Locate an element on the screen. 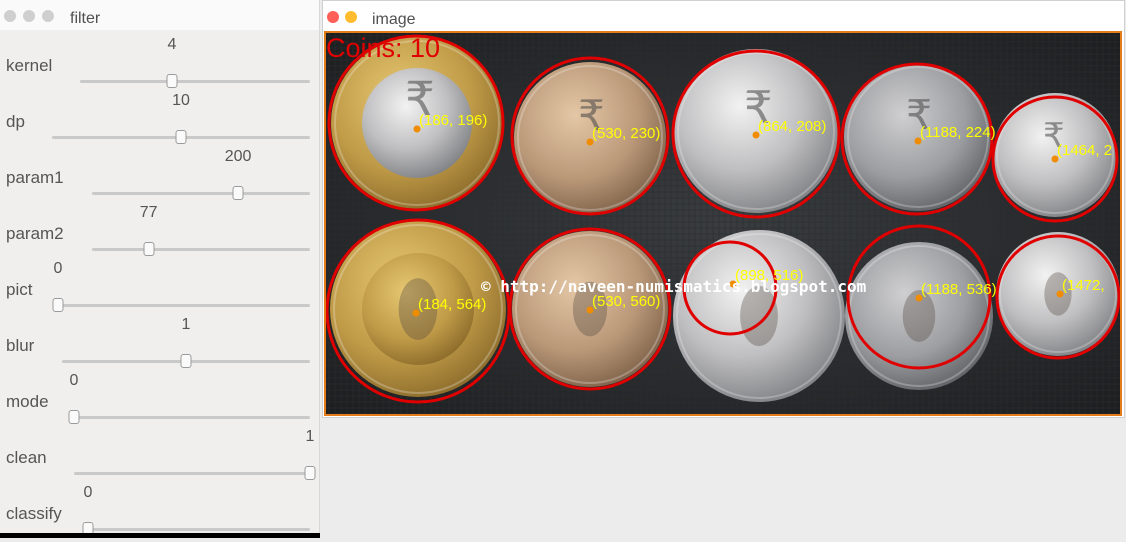  zoom-icon is located at coordinates (48, 16).